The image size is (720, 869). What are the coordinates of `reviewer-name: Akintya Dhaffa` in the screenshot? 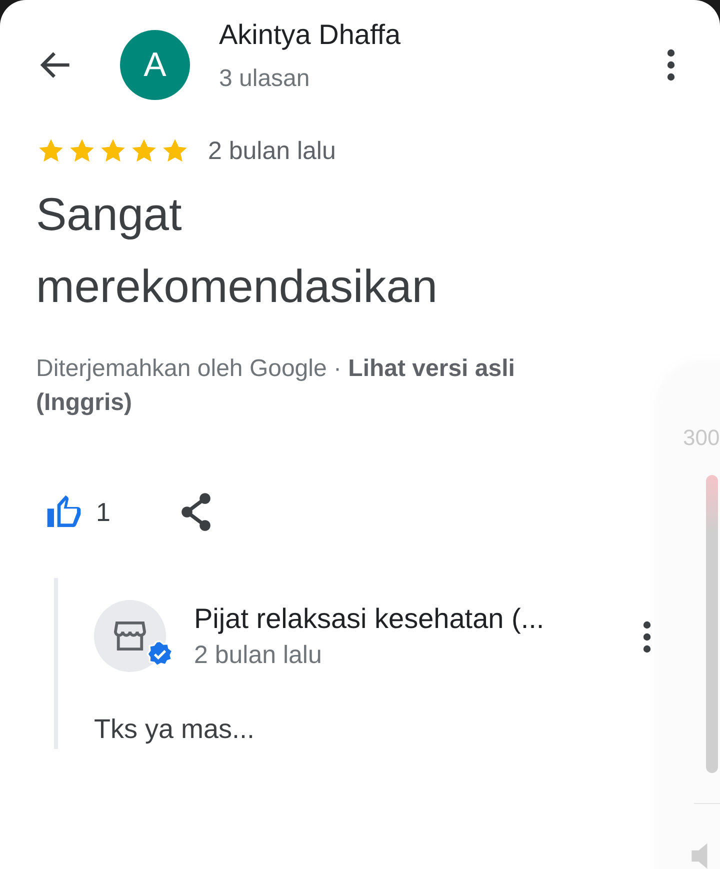 It's located at (310, 35).